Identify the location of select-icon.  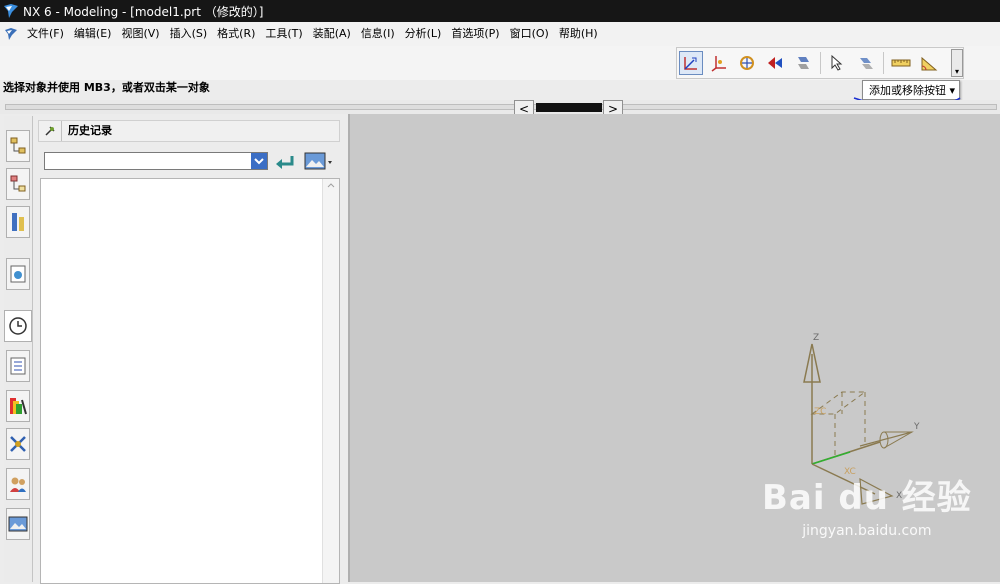
(838, 63).